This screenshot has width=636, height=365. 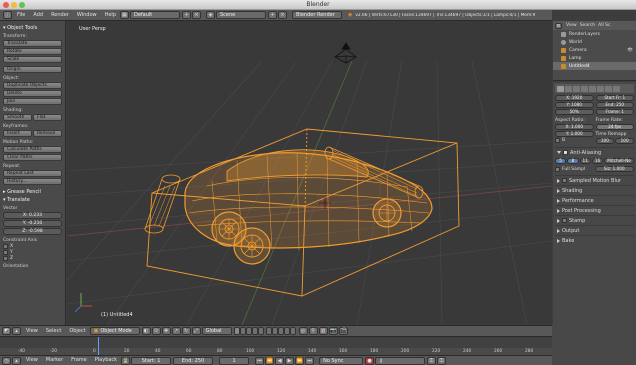 What do you see at coordinates (32, 360) in the screenshot?
I see `timeline-view-menu: View` at bounding box center [32, 360].